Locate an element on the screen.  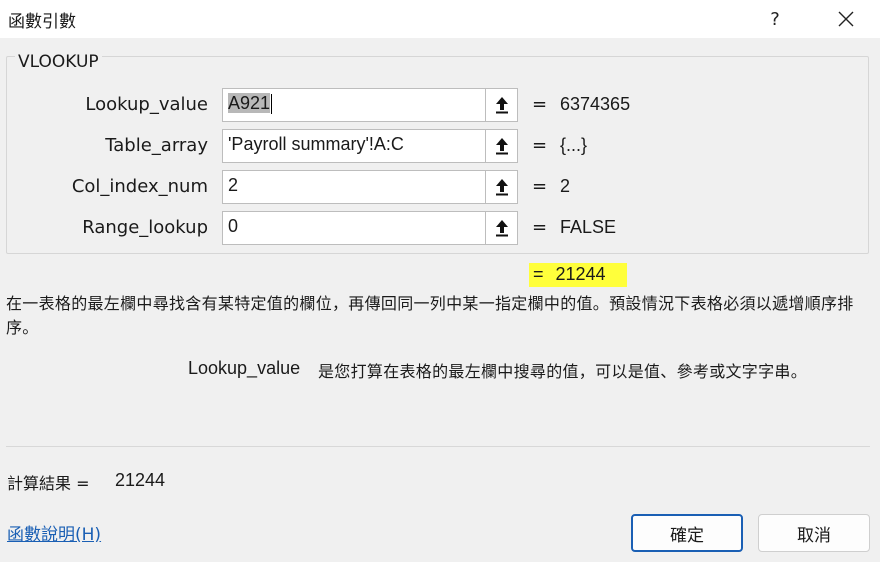
calc-result-label: 計算結果 = is located at coordinates (48, 483).